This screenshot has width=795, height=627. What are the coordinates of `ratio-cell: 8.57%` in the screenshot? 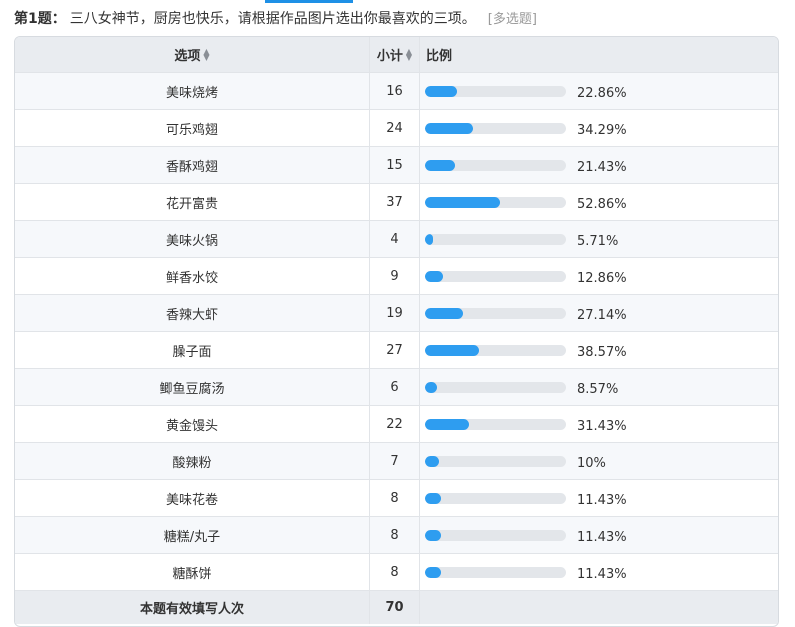 It's located at (599, 387).